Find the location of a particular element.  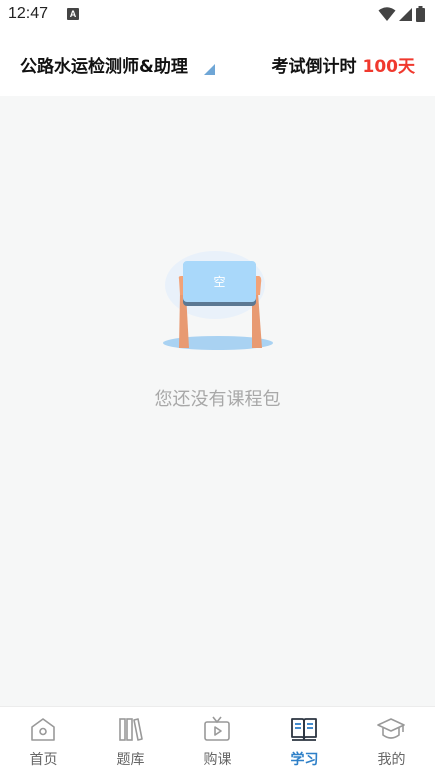

tv-play-icon is located at coordinates (217, 728).